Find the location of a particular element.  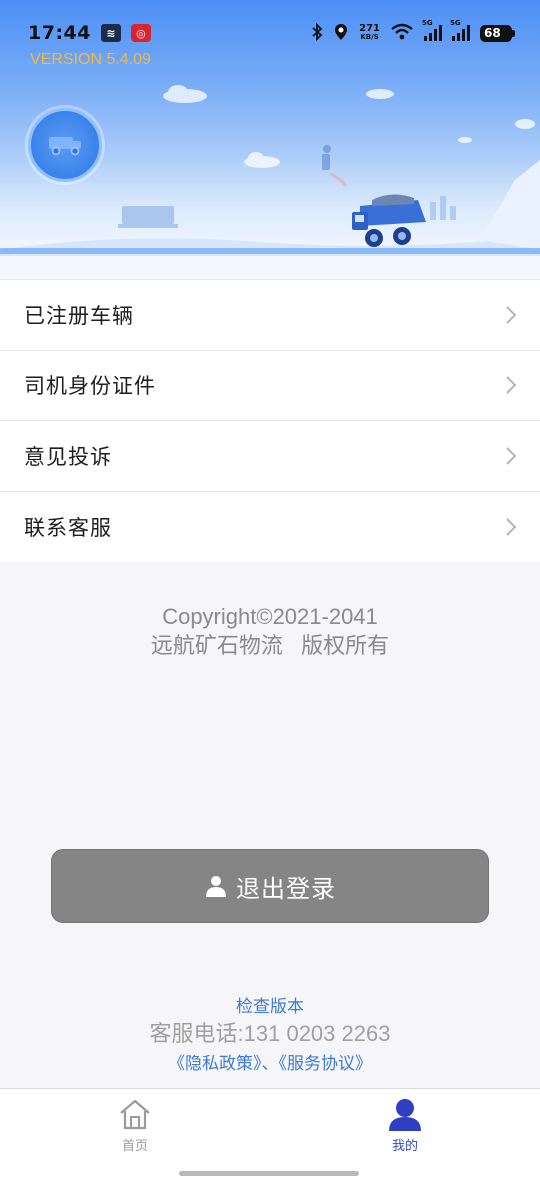

location-icon is located at coordinates (341, 33).